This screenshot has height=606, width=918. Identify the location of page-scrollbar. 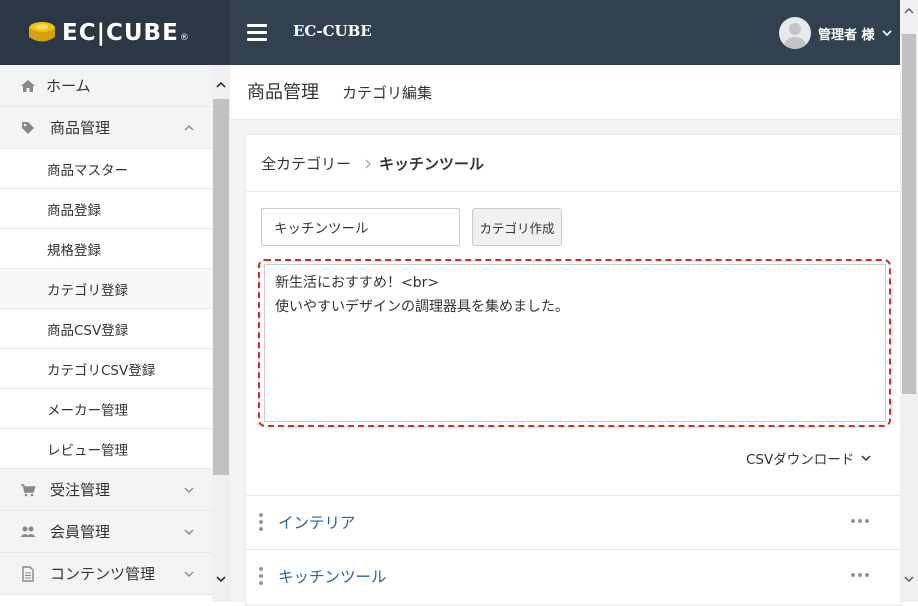
(909, 301).